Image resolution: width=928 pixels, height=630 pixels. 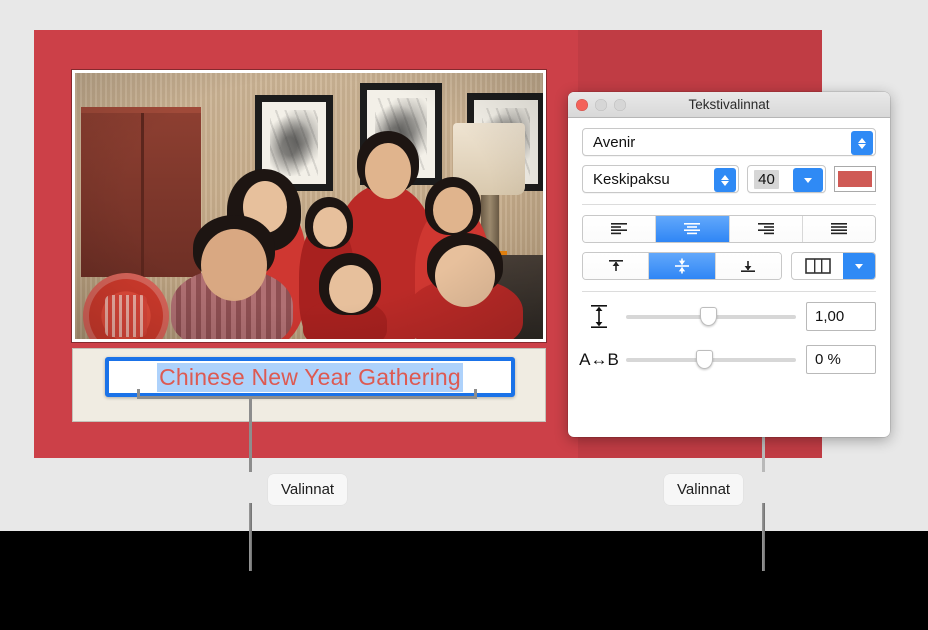 I want to click on font-size-popup-button, so click(x=807, y=180).